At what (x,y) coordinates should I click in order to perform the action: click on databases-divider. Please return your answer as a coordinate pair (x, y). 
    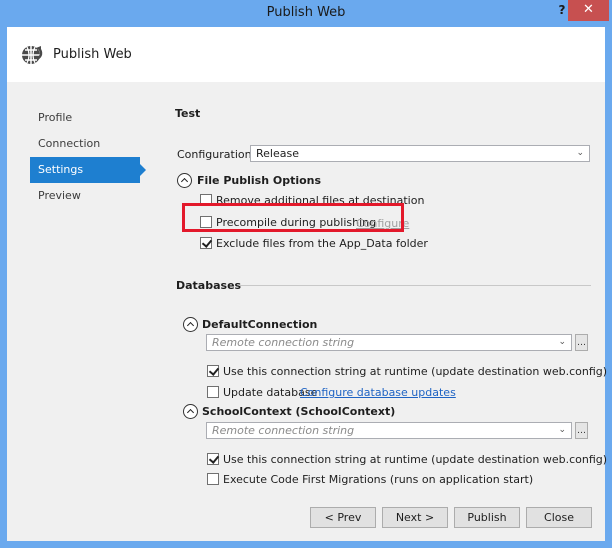
    Looking at the image, I should click on (415, 285).